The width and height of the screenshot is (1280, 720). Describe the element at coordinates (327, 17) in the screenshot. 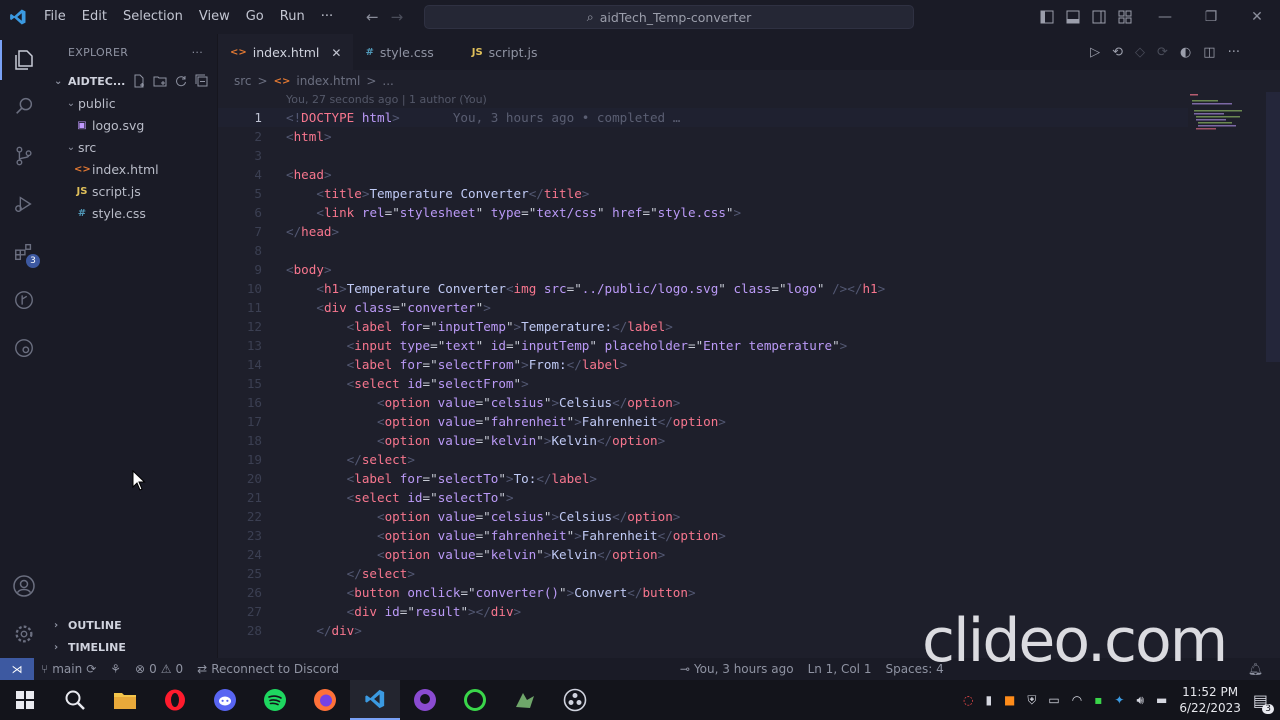

I see `menu-more: ···` at that location.